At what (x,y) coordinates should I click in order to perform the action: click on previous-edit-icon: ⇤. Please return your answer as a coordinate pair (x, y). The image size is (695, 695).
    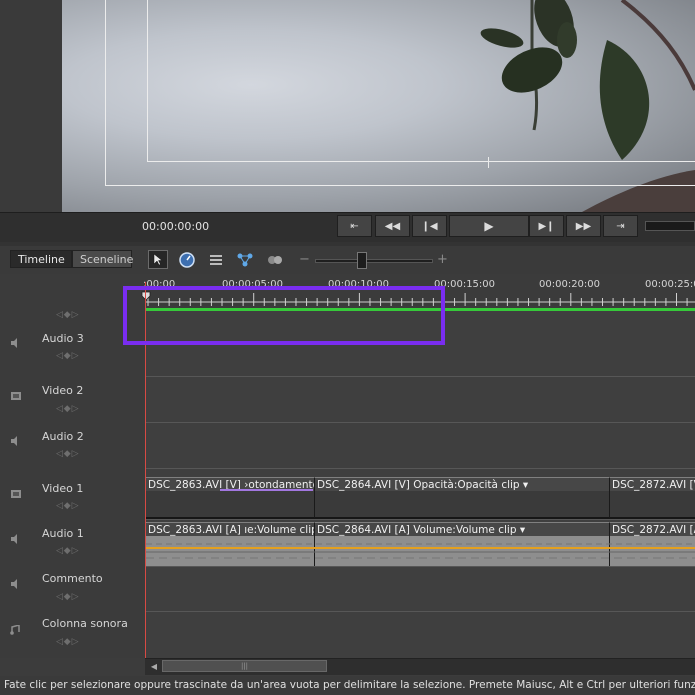
    Looking at the image, I should click on (354, 226).